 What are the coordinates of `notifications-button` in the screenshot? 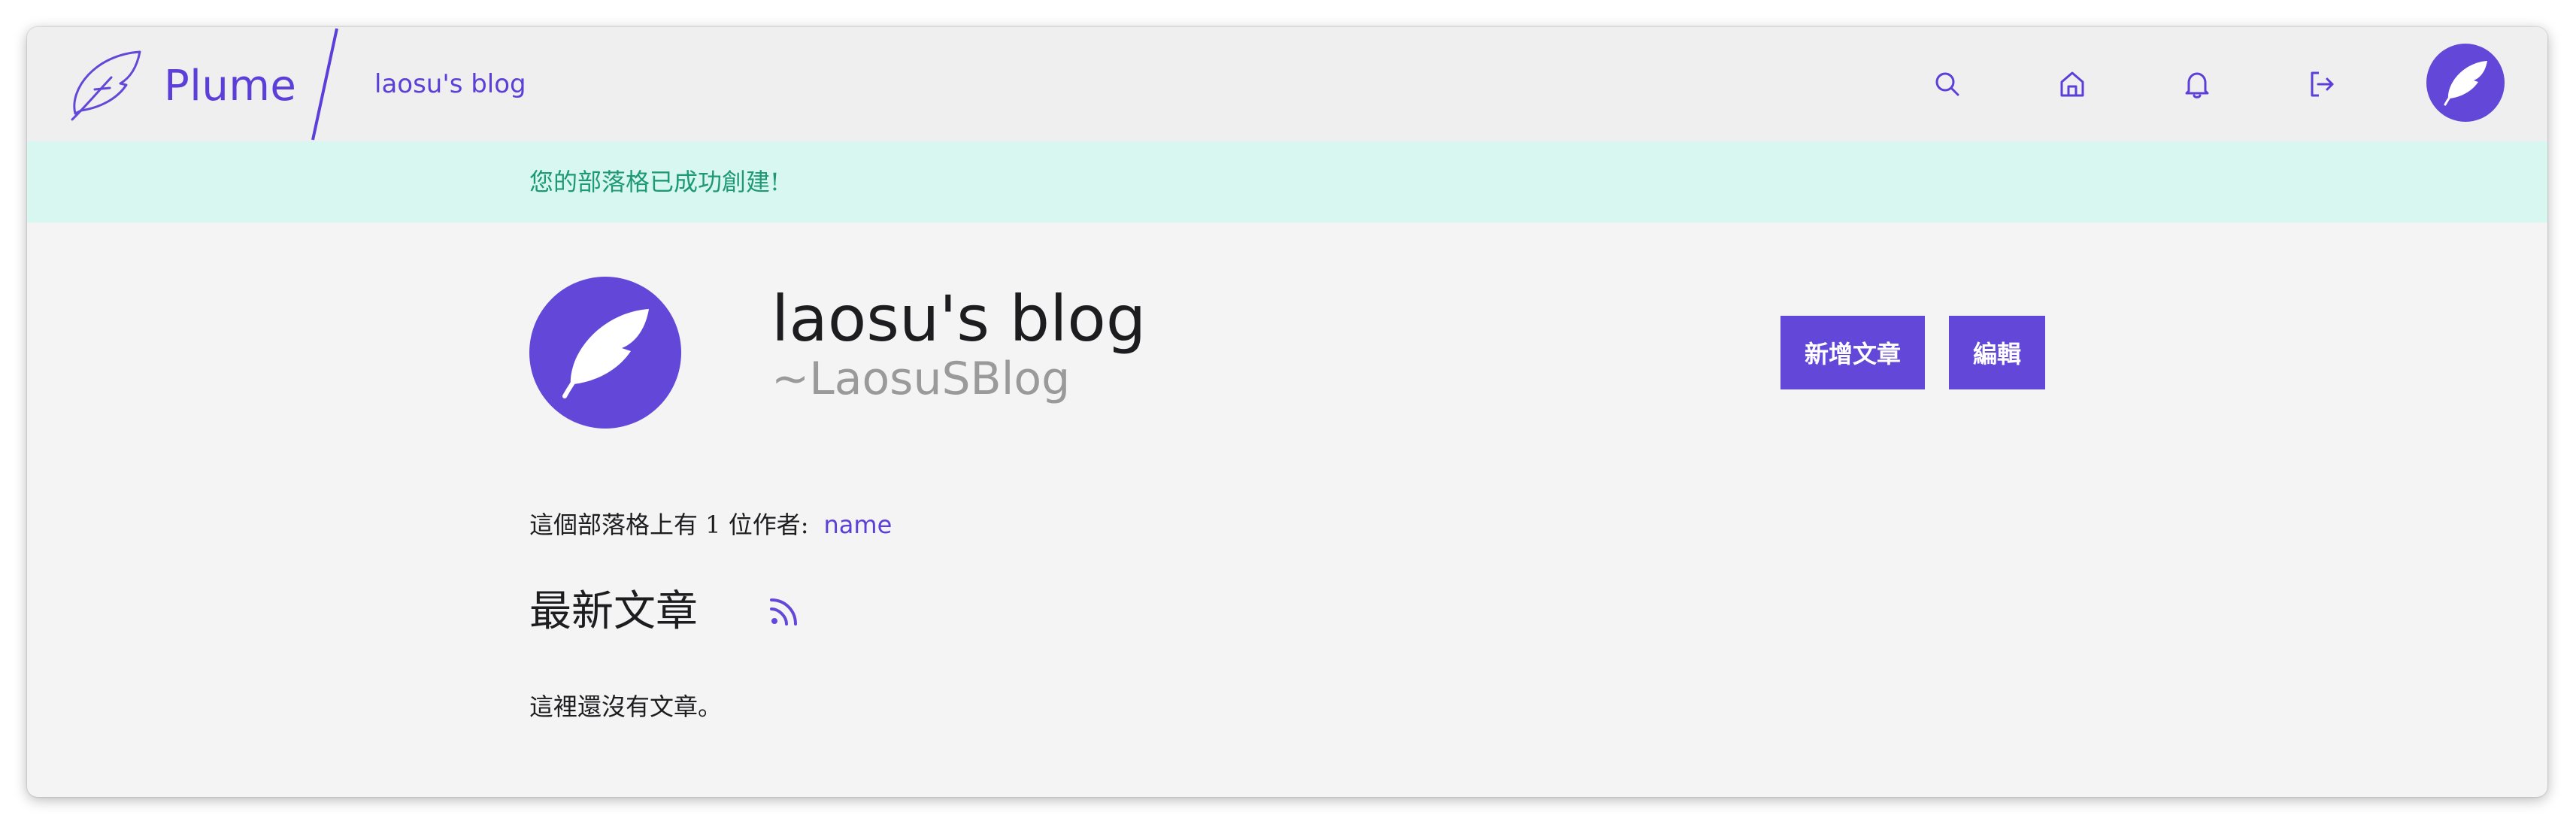 It's located at (2197, 84).